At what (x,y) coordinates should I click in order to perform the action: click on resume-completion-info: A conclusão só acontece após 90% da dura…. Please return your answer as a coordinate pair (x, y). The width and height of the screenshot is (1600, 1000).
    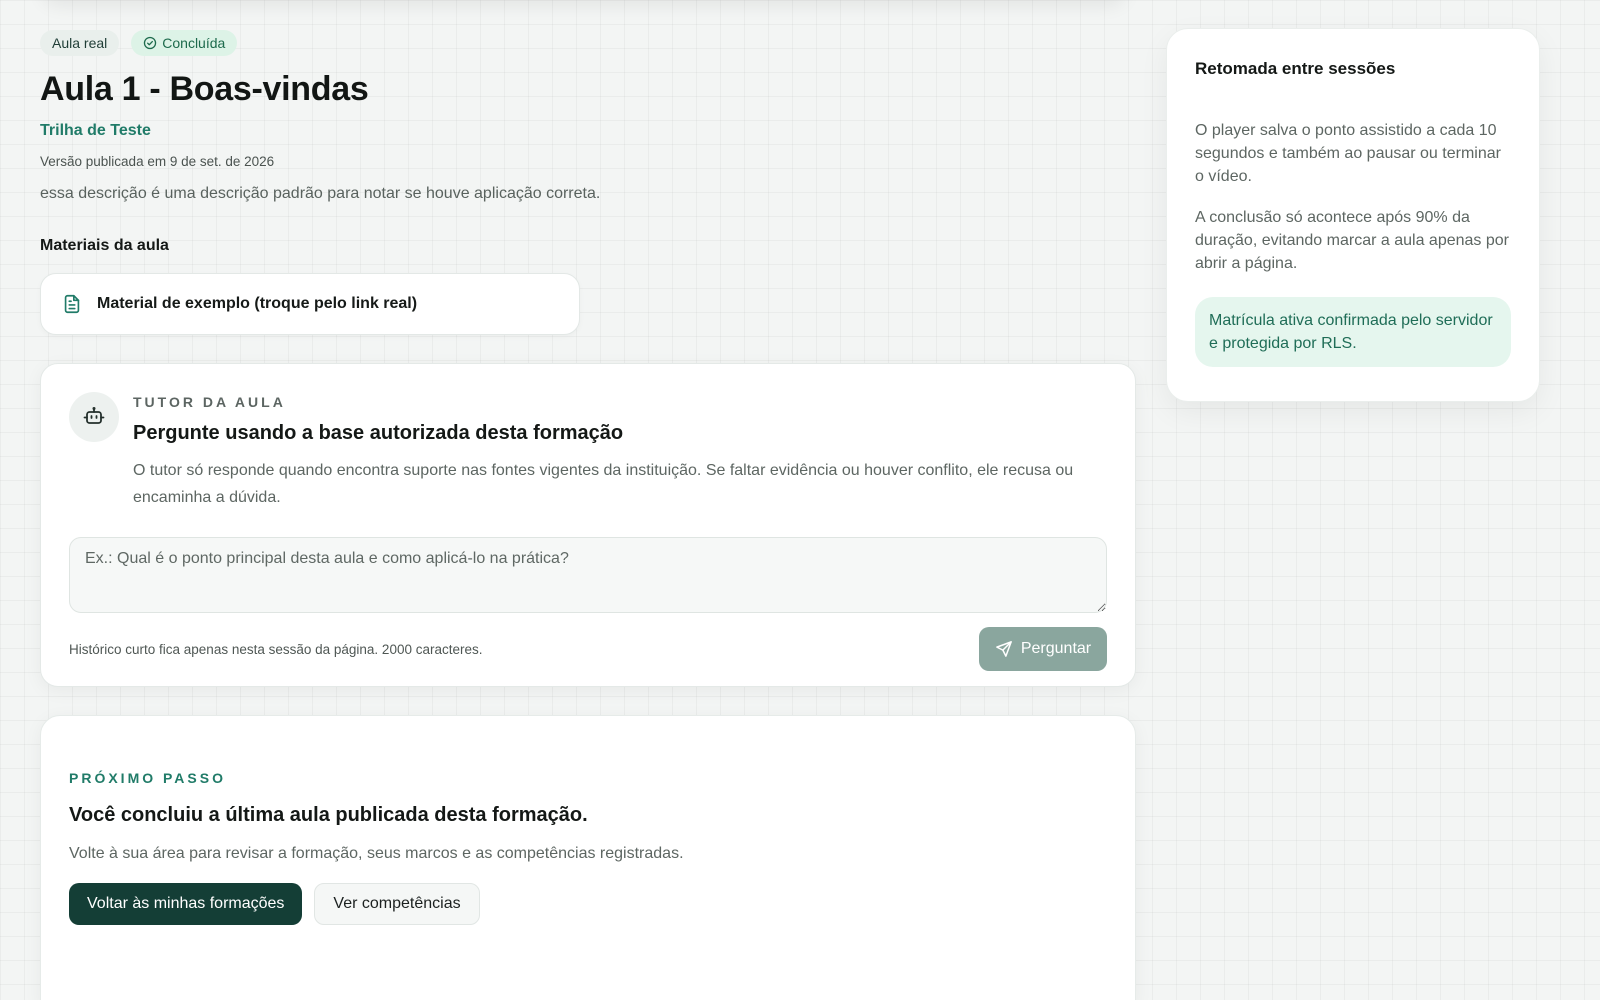
    Looking at the image, I should click on (1352, 240).